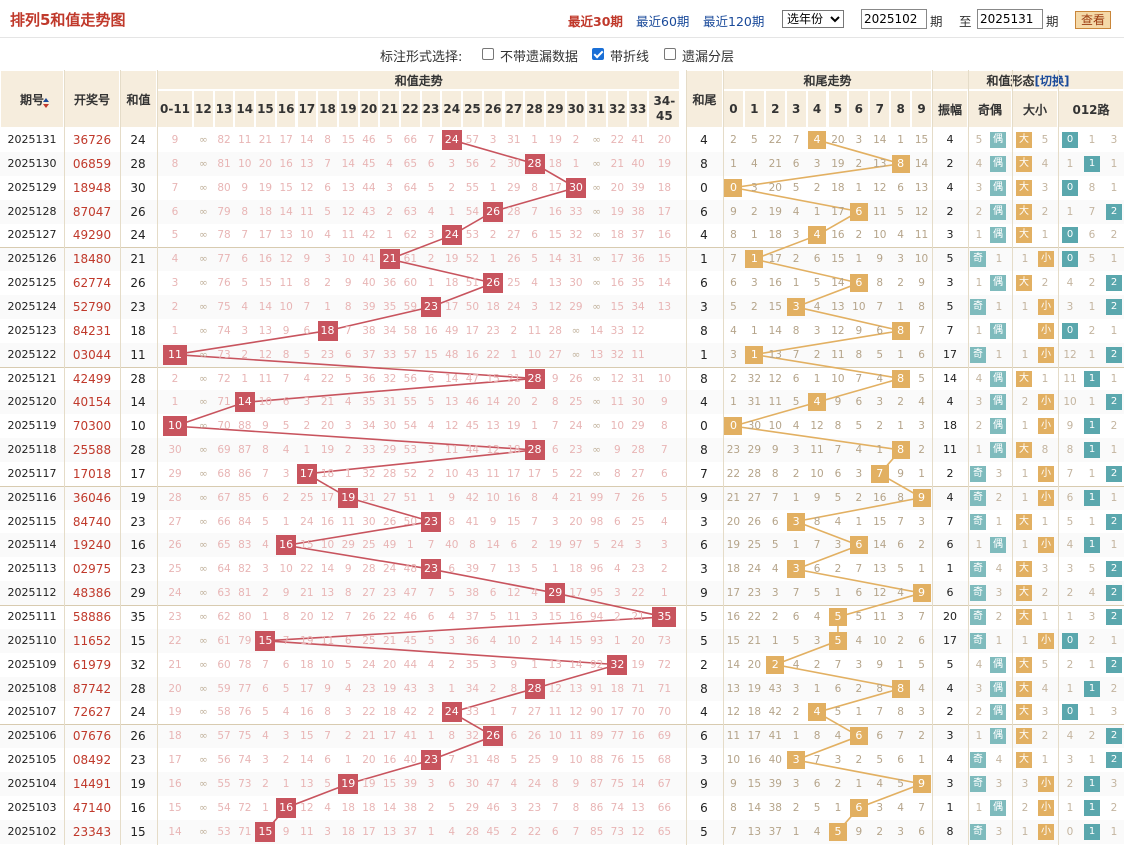 Image resolution: width=1124 pixels, height=845 pixels. Describe the element at coordinates (472, 259) in the screenshot. I see `sum-miss-cell: 52` at that location.